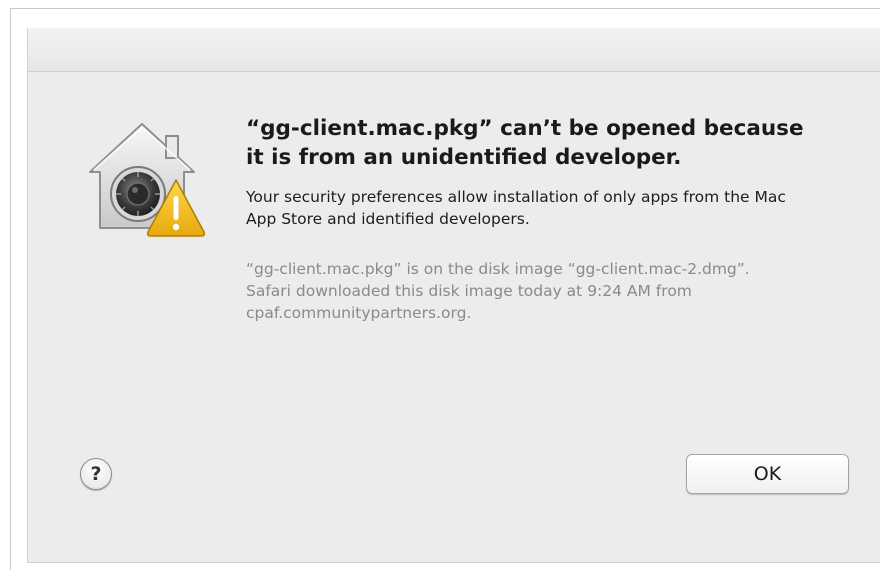 This screenshot has width=880, height=570. What do you see at coordinates (145, 175) in the screenshot?
I see `gatekeeper-security-warning-icon` at bounding box center [145, 175].